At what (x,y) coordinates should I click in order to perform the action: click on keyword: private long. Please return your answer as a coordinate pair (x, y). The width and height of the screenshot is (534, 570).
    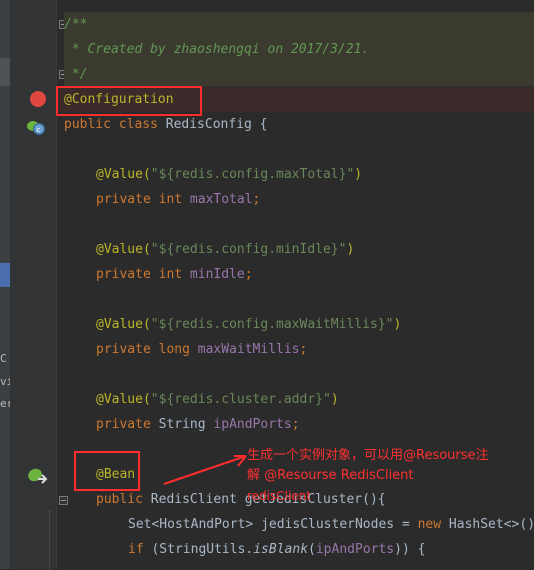
    Looking at the image, I should click on (147, 349).